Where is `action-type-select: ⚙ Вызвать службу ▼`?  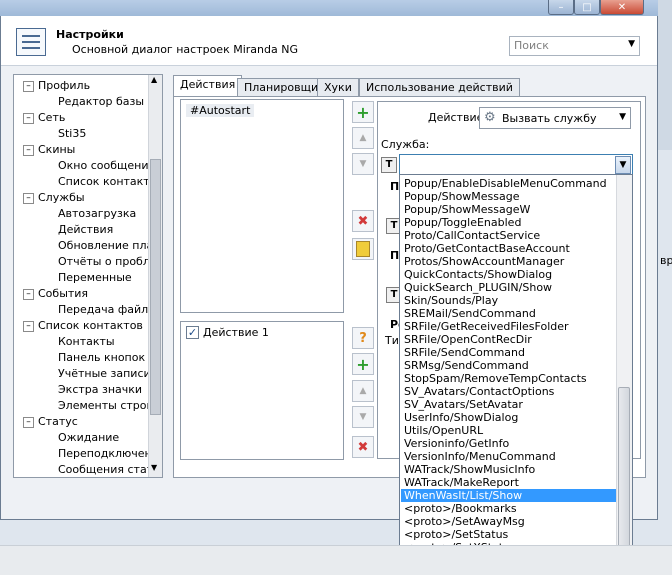
action-type-select: ⚙ Вызвать службу ▼ is located at coordinates (555, 118).